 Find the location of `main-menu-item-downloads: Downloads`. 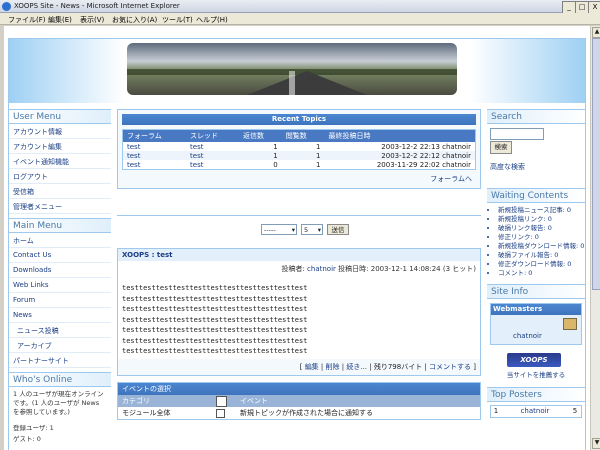

main-menu-item-downloads: Downloads is located at coordinates (60, 270).